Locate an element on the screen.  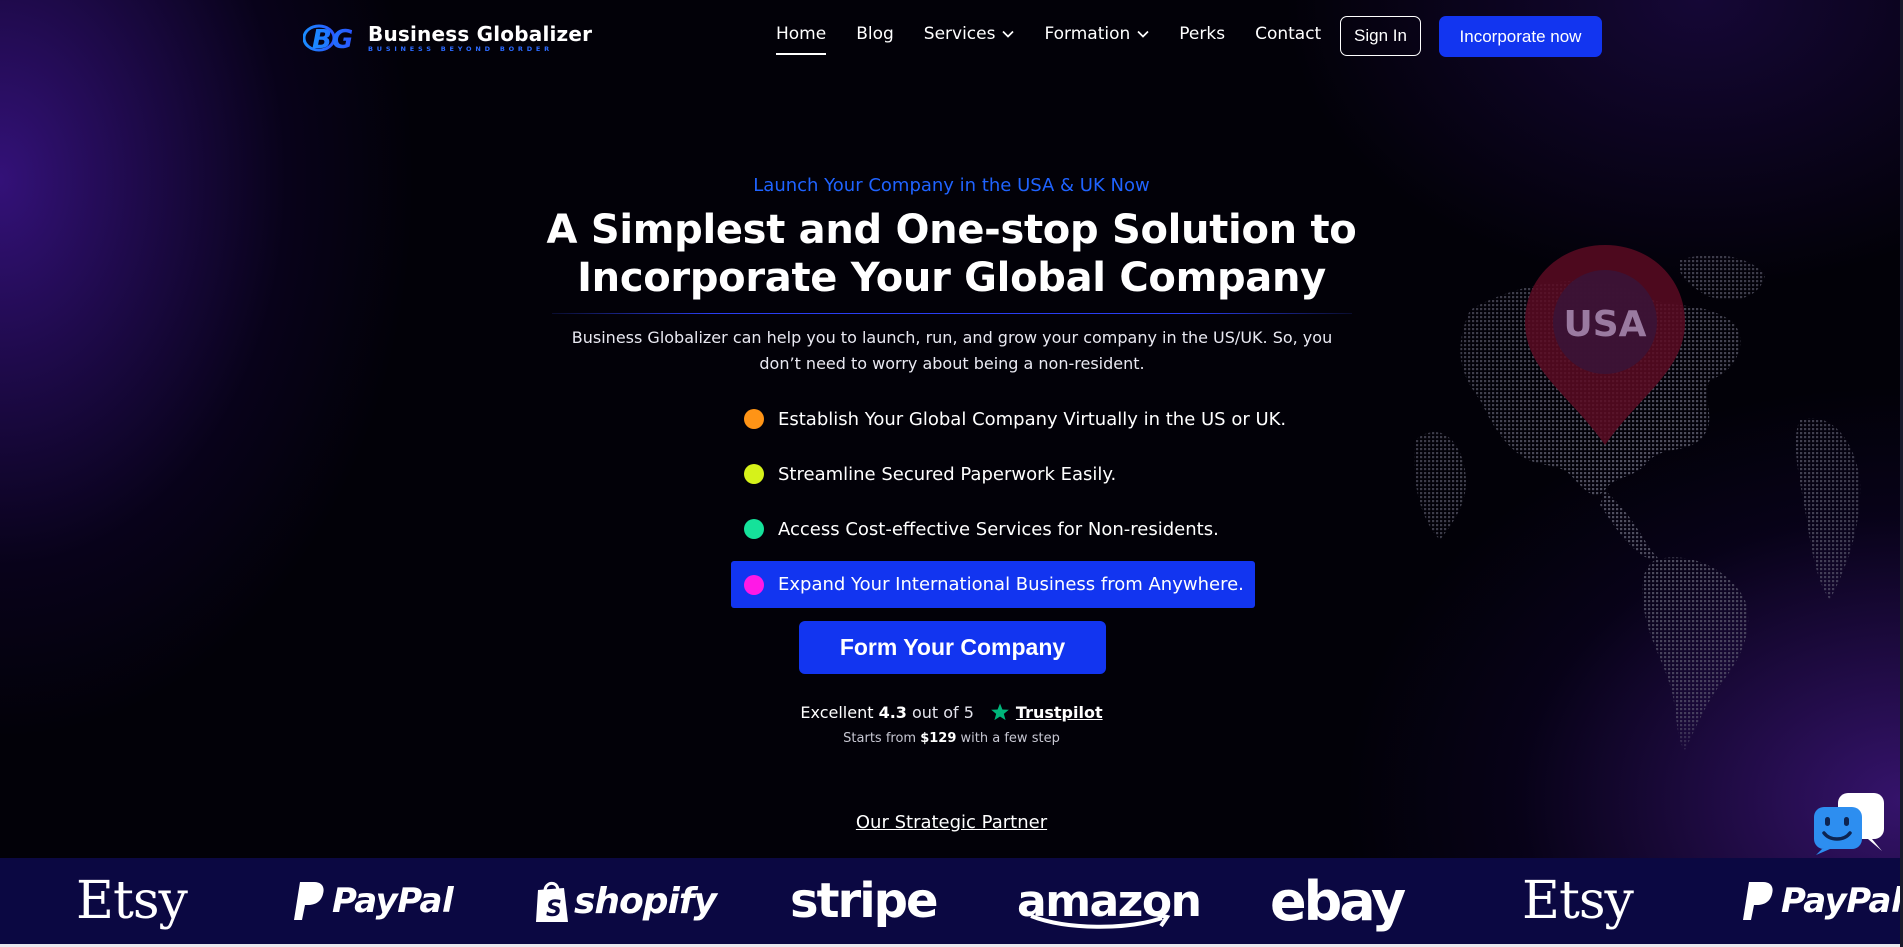
form-your-company-button: Form Your Company is located at coordinates (952, 647).